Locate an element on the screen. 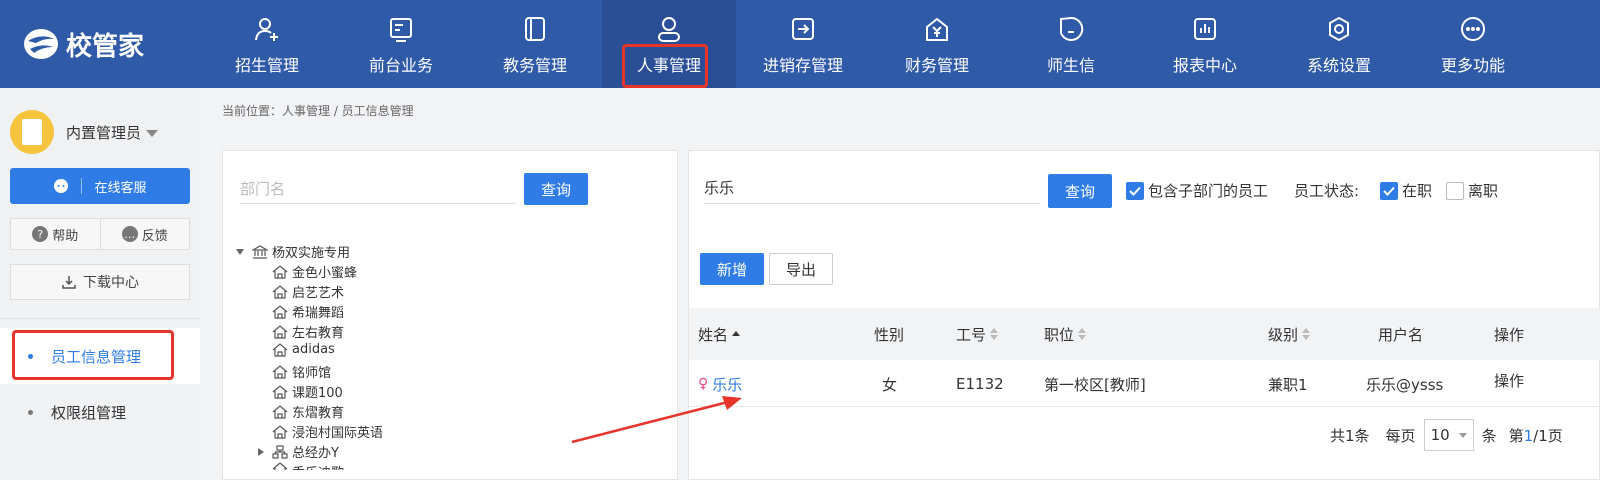 This screenshot has width=1600, height=480. nav-item-label: 师生信 is located at coordinates (1070, 65).